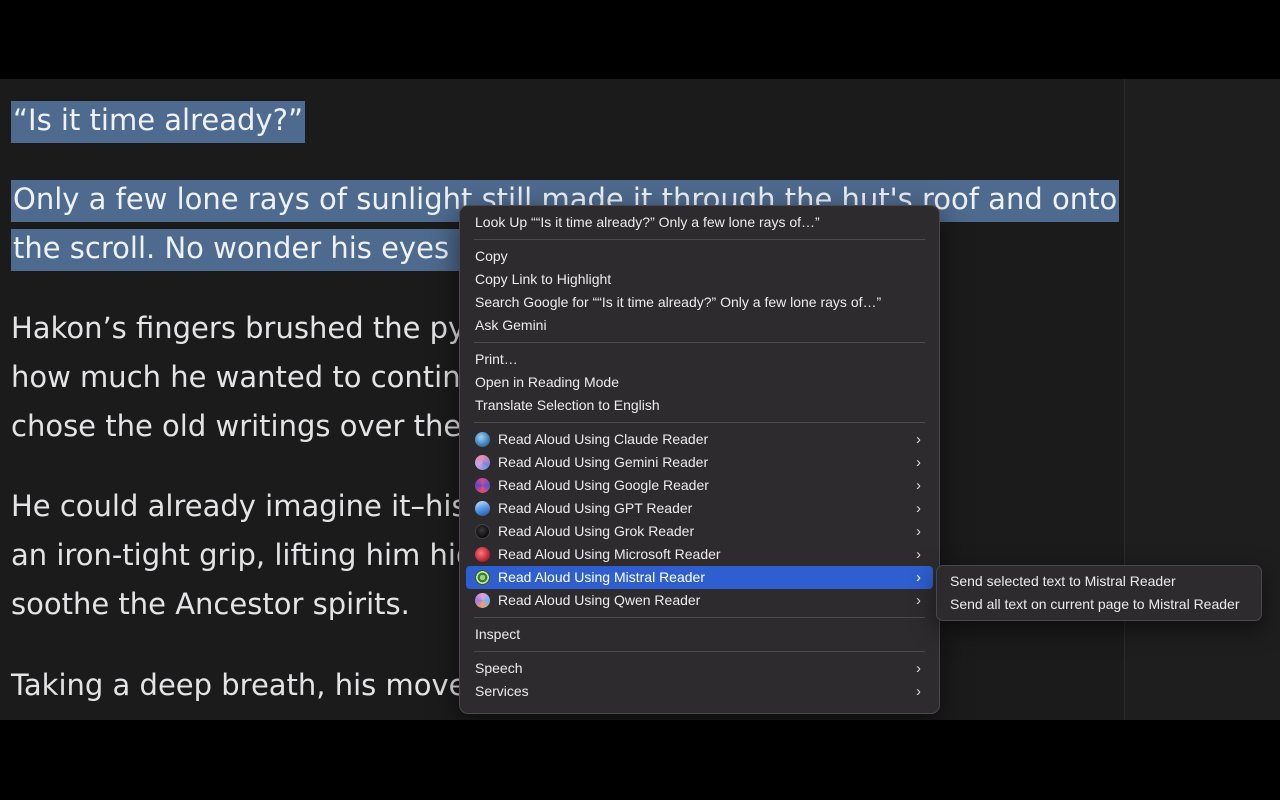 This screenshot has width=1280, height=800. What do you see at coordinates (1063, 581) in the screenshot?
I see `menu-item-label: Send selected text to Mistral Reader` at bounding box center [1063, 581].